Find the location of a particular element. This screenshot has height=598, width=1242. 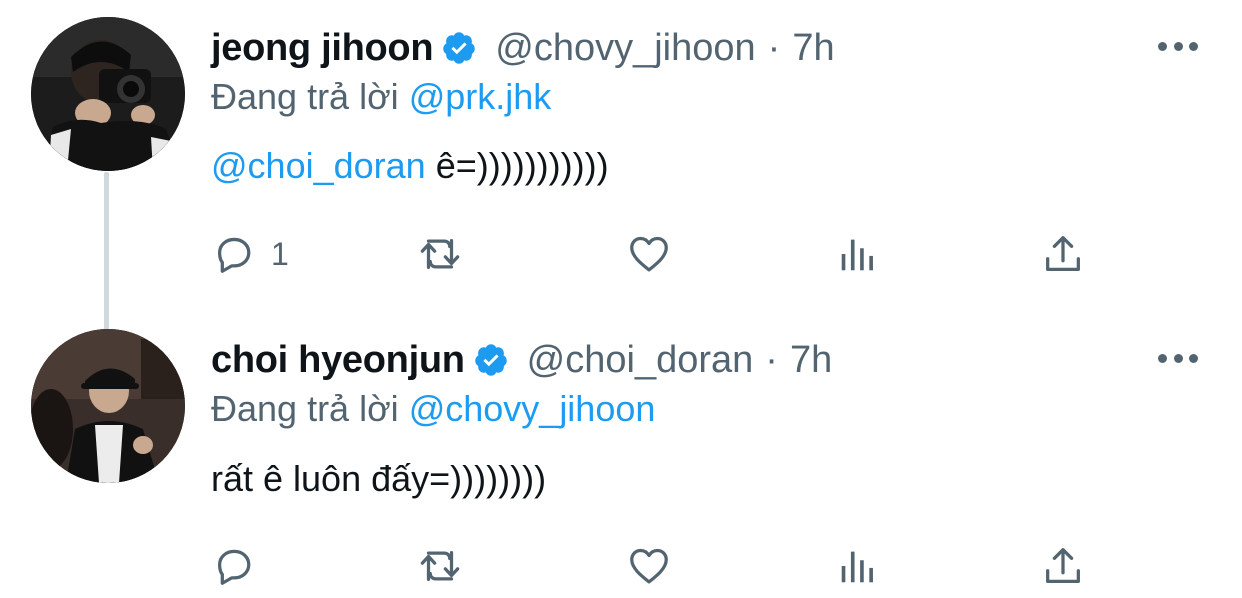

tweet-header: choi hyeonjun @choi_doran · 7h is located at coordinates (521, 360).